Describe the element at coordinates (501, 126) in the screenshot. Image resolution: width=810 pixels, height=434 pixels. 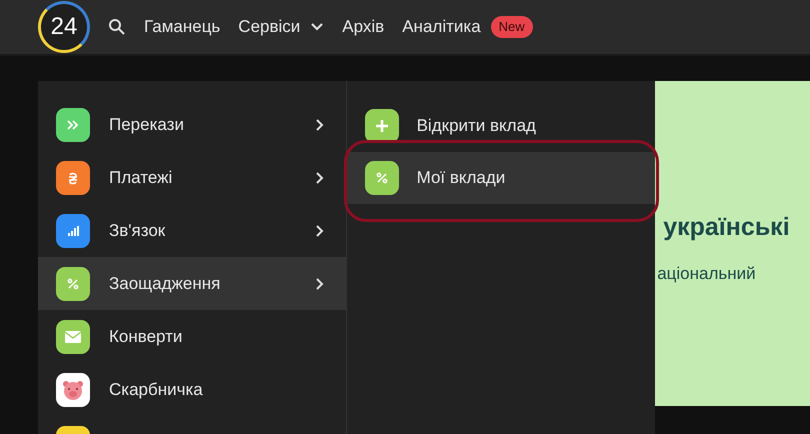
I see `submenu-item: Відкрити вклад` at that location.